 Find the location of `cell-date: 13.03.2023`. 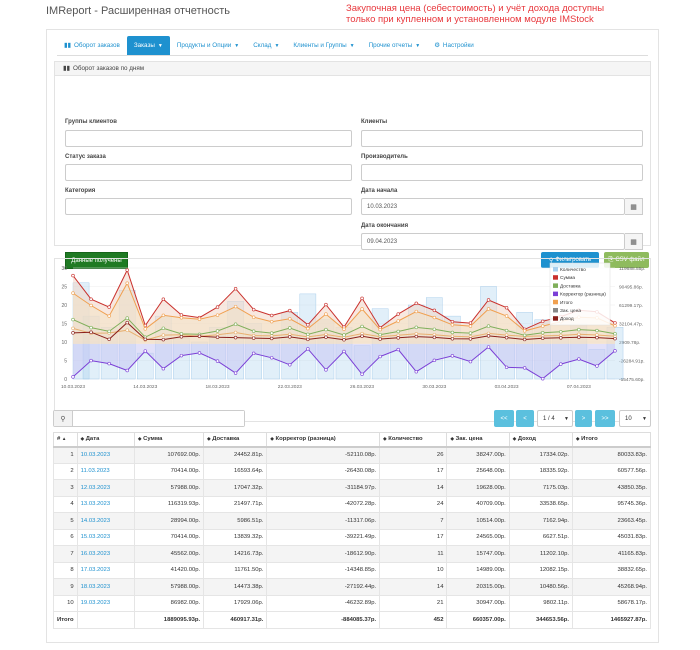

cell-date: 13.03.2023 is located at coordinates (105, 504).